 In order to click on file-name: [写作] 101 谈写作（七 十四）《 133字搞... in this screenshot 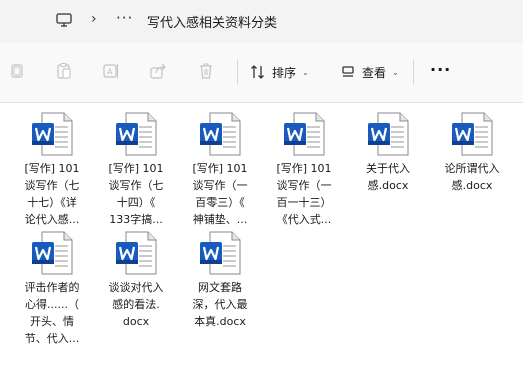, I will do `click(136, 194)`.